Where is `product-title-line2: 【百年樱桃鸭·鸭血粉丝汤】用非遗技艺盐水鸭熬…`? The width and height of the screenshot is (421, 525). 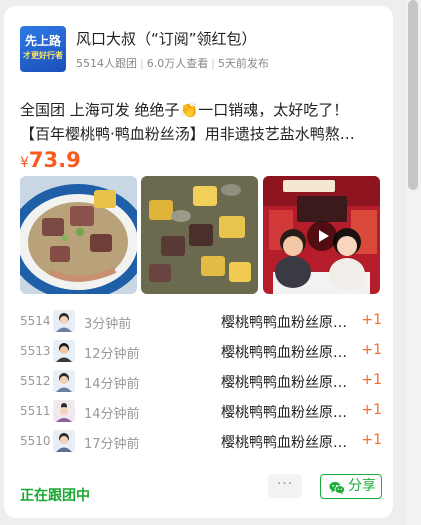 product-title-line2: 【百年樱桃鸭·鸭血粉丝汤】用非遗技艺盐水鸭熬… is located at coordinates (187, 134).